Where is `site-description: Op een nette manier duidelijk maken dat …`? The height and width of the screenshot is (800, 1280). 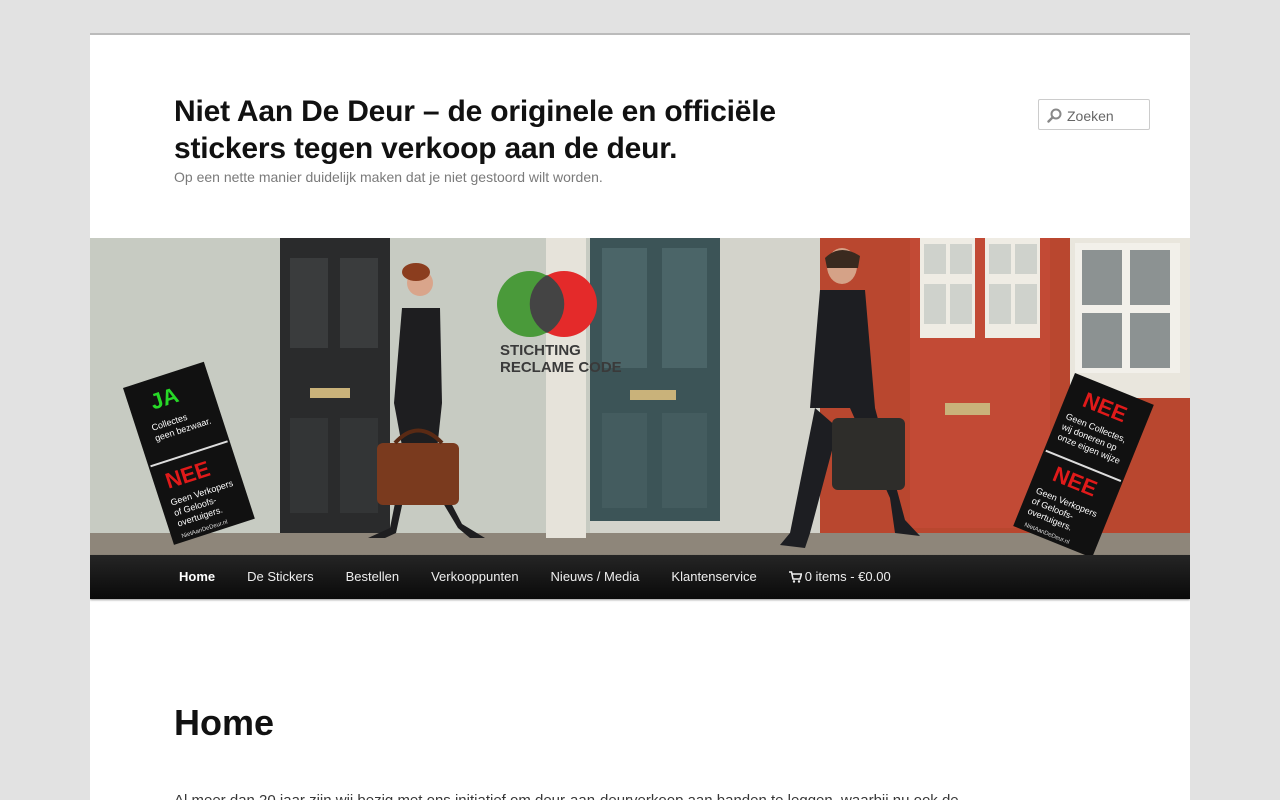
site-description: Op een nette manier duidelijk maken dat … is located at coordinates (388, 177).